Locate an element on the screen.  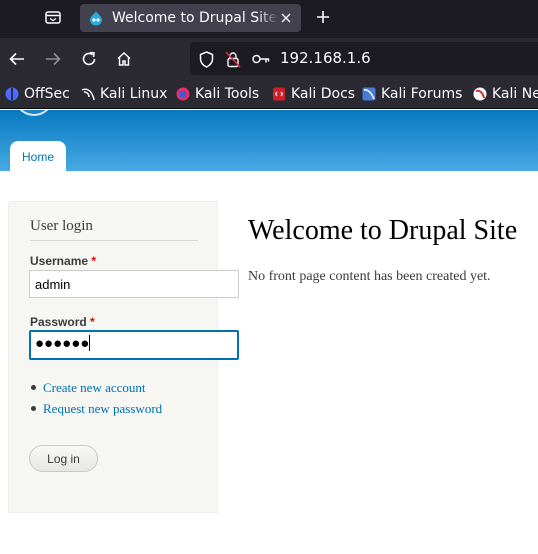
block-title: User login is located at coordinates (61, 226).